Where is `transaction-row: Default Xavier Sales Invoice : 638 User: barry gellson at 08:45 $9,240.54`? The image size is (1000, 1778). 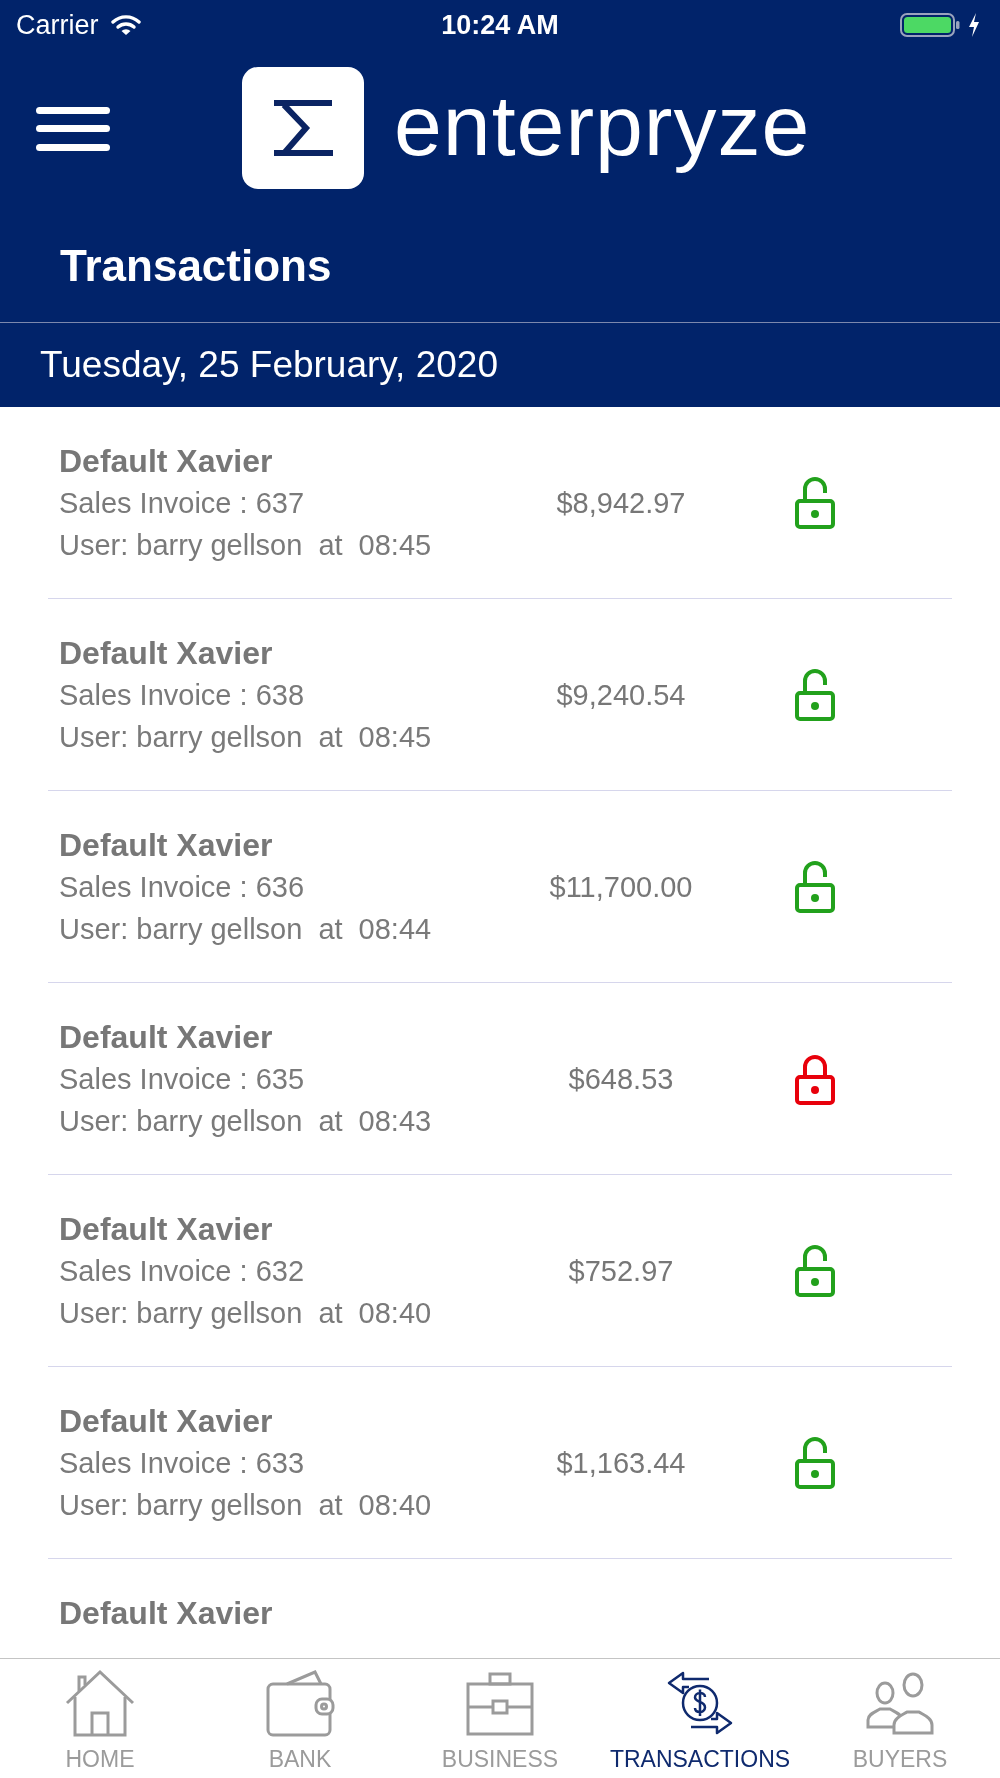 transaction-row: Default Xavier Sales Invoice : 638 User: barry gellson at 08:45 $9,240.54 is located at coordinates (500, 695).